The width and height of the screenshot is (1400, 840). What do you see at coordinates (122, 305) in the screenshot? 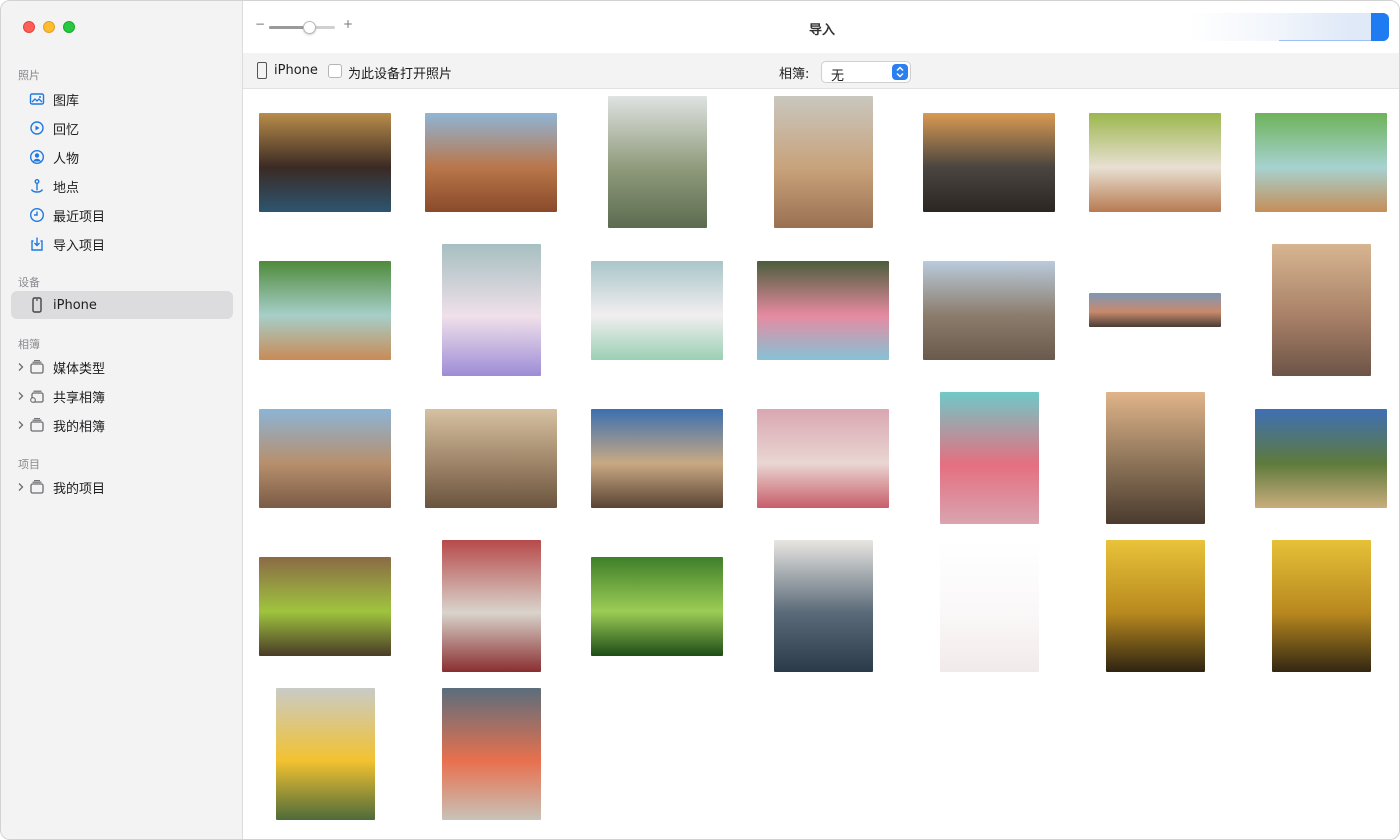
I see `sidebar-item-iphone: iPhone` at bounding box center [122, 305].